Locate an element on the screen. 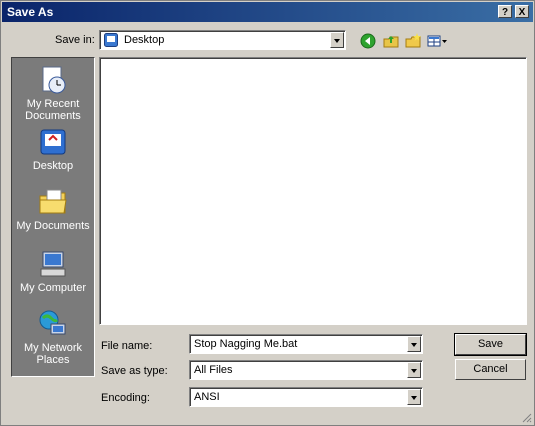 This screenshot has width=535, height=426. place-my-documents: My Documents is located at coordinates (53, 209).